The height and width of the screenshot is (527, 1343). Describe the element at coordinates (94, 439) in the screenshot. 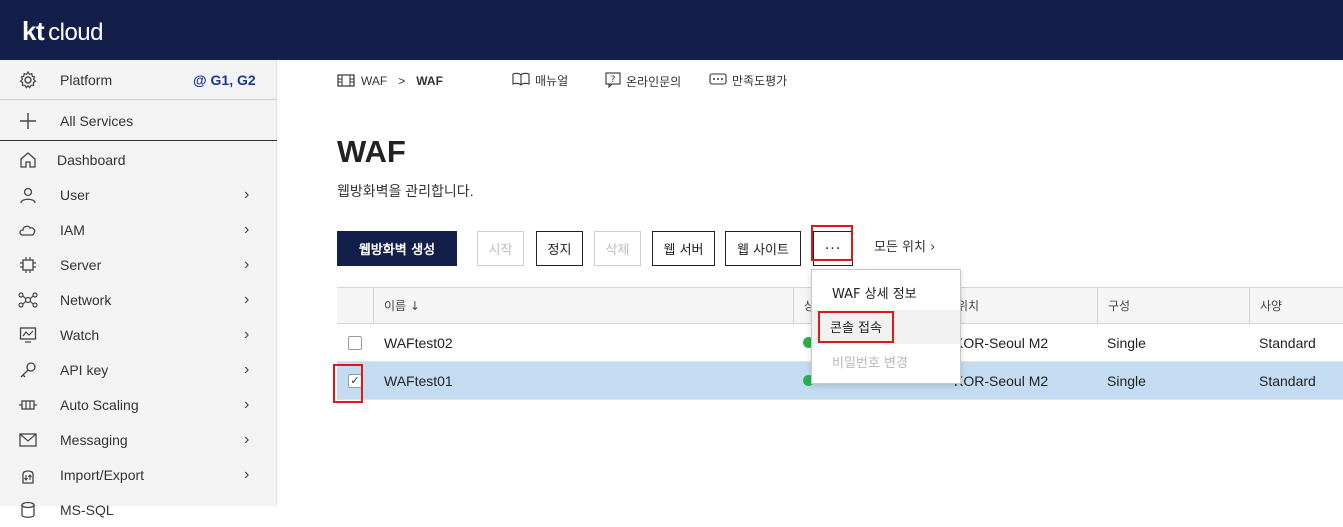

I see `sidebar-item-label: Messaging` at that location.